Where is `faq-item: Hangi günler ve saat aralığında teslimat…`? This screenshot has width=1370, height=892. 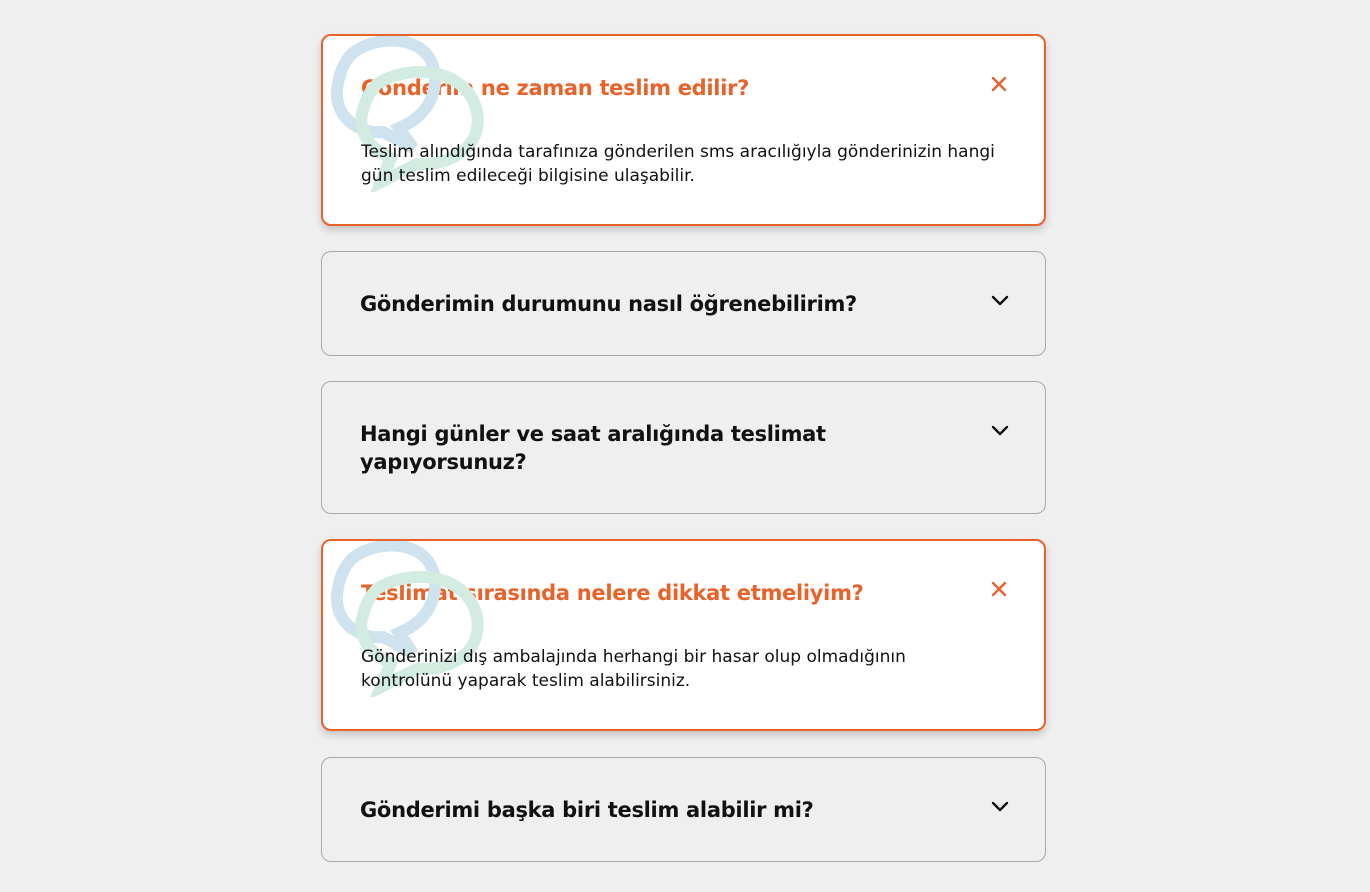 faq-item: Hangi günler ve saat aralığında teslimat… is located at coordinates (683, 447).